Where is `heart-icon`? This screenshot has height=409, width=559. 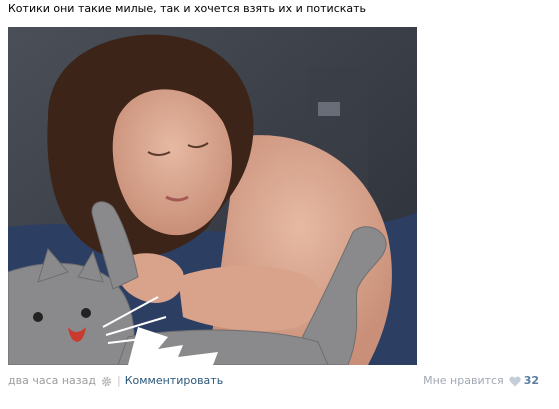 heart-icon is located at coordinates (515, 381).